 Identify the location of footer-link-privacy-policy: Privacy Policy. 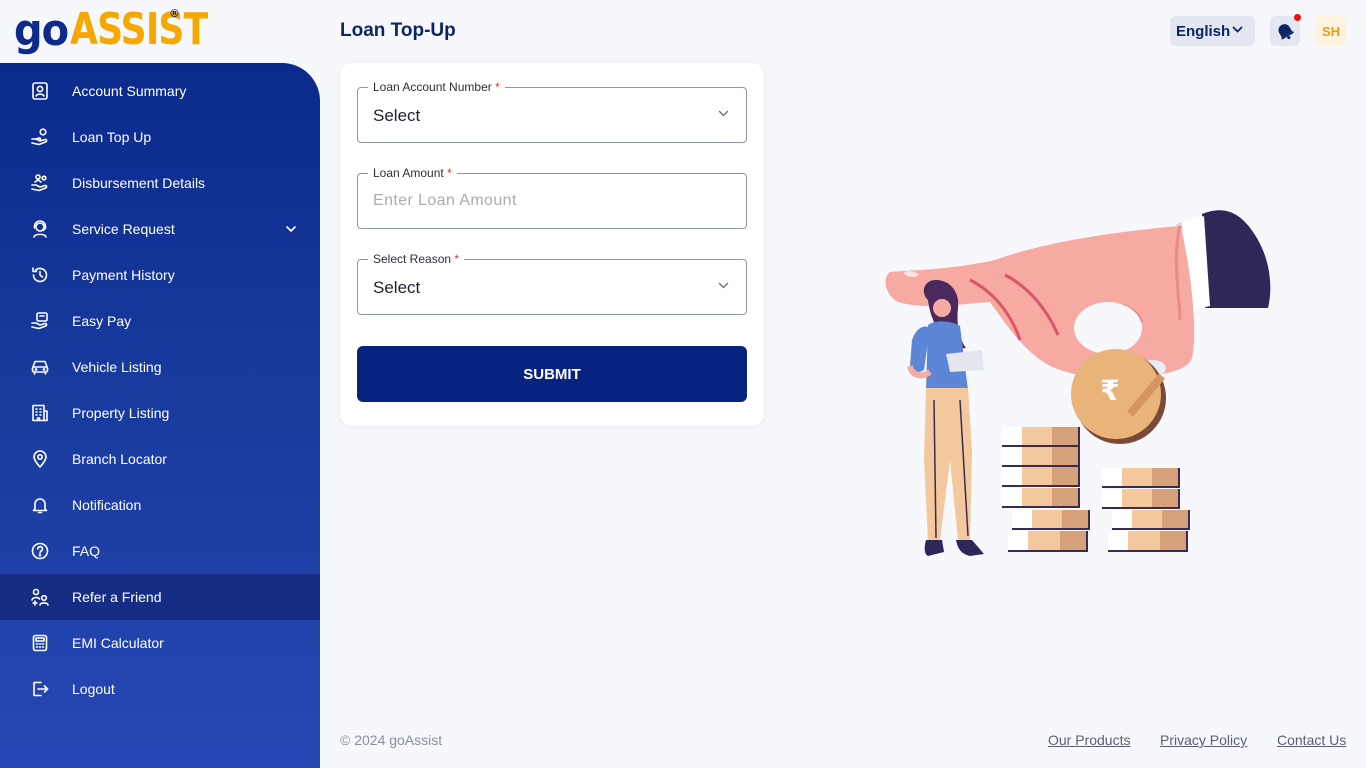
(1203, 740).